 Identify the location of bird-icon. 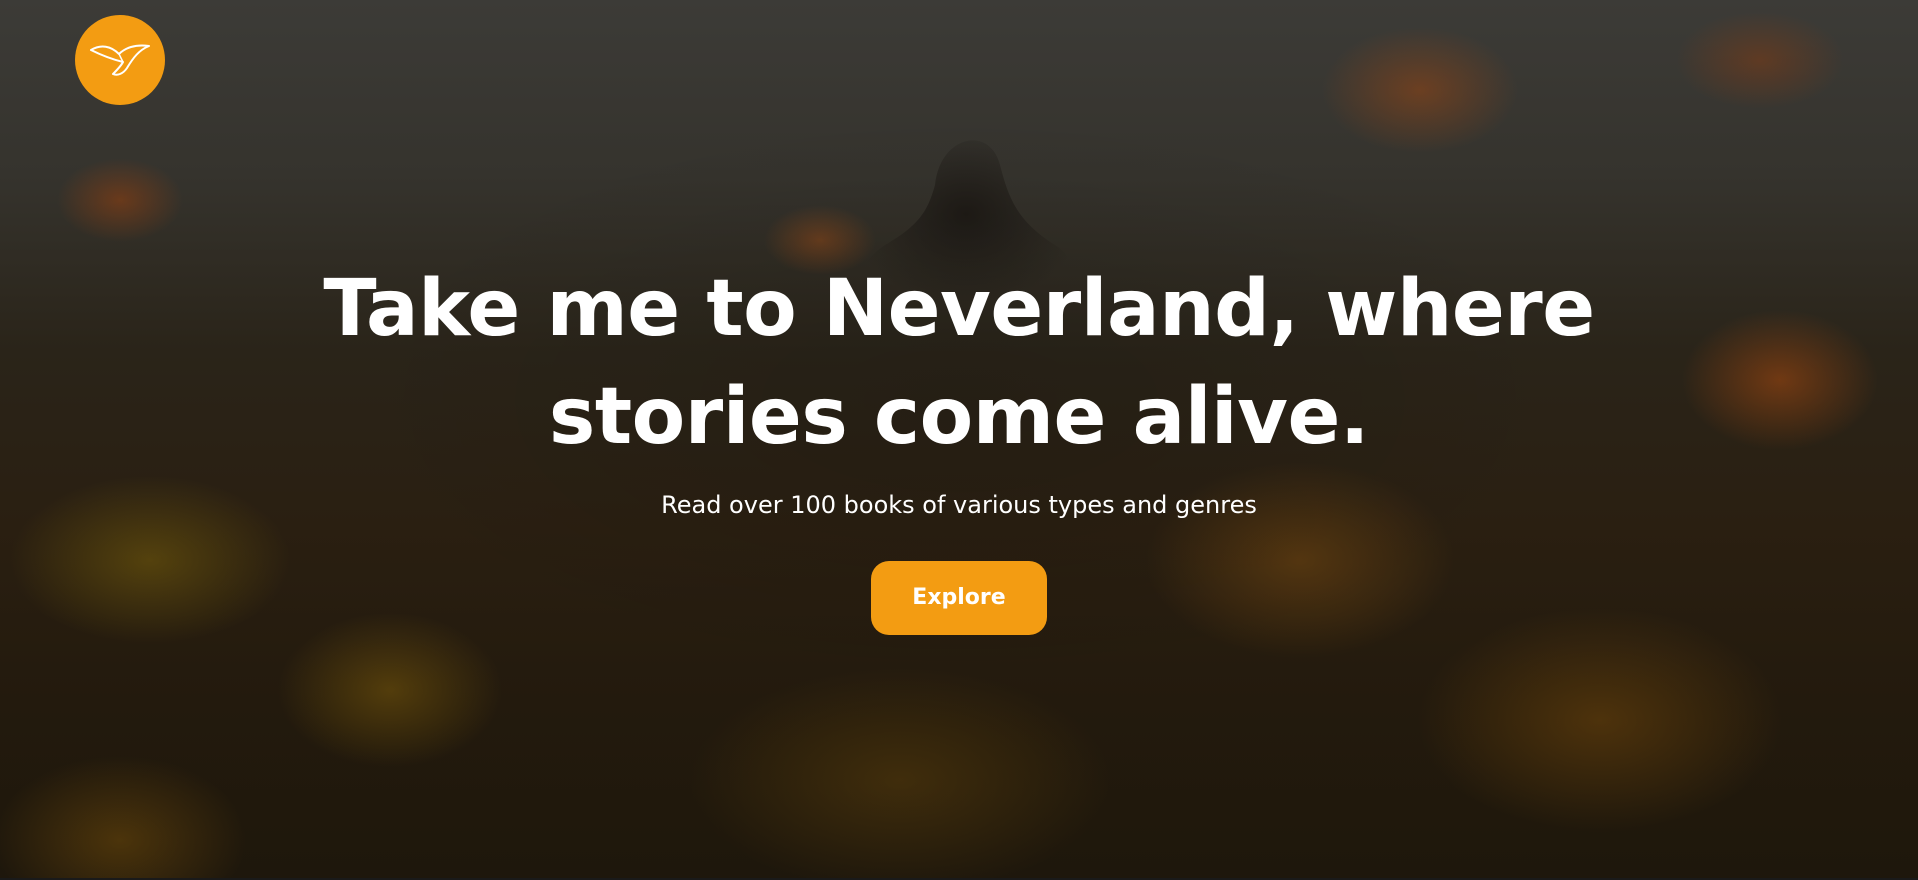
(120, 60).